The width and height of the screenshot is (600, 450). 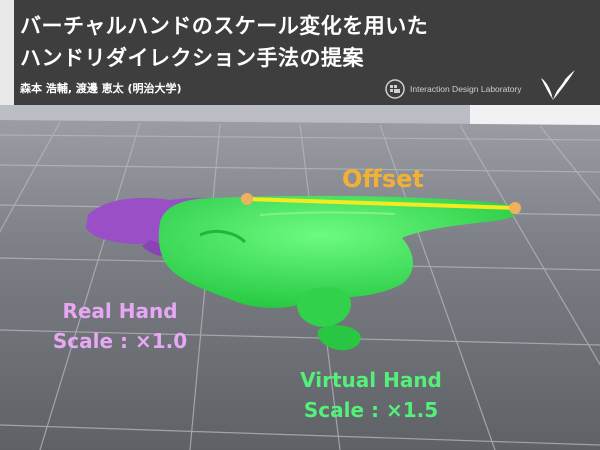 What do you see at coordinates (466, 89) in the screenshot?
I see `lab-name: Interaction Design Laboratory` at bounding box center [466, 89].